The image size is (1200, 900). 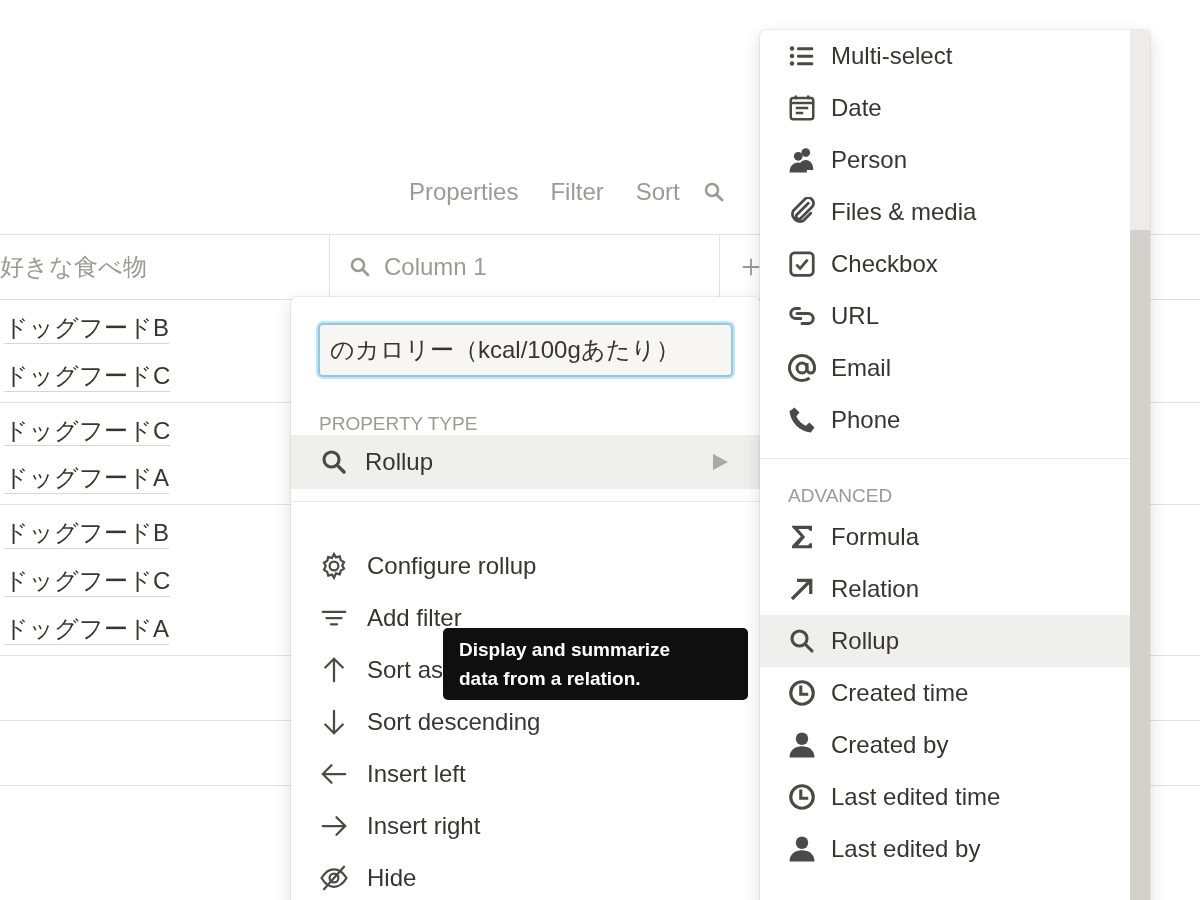 What do you see at coordinates (840, 496) in the screenshot?
I see `section-heading: ADVANCED` at bounding box center [840, 496].